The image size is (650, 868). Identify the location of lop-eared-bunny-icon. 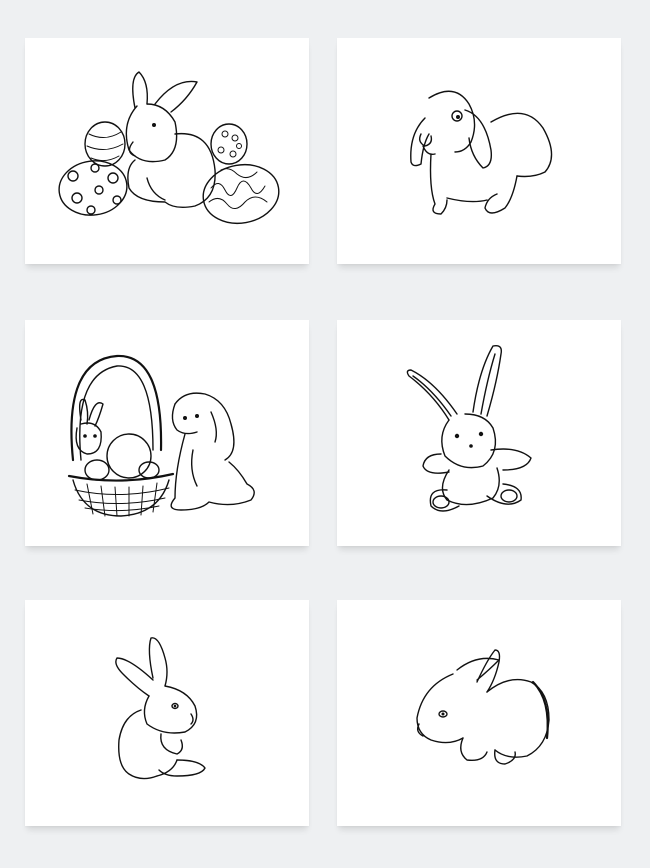
(481, 152).